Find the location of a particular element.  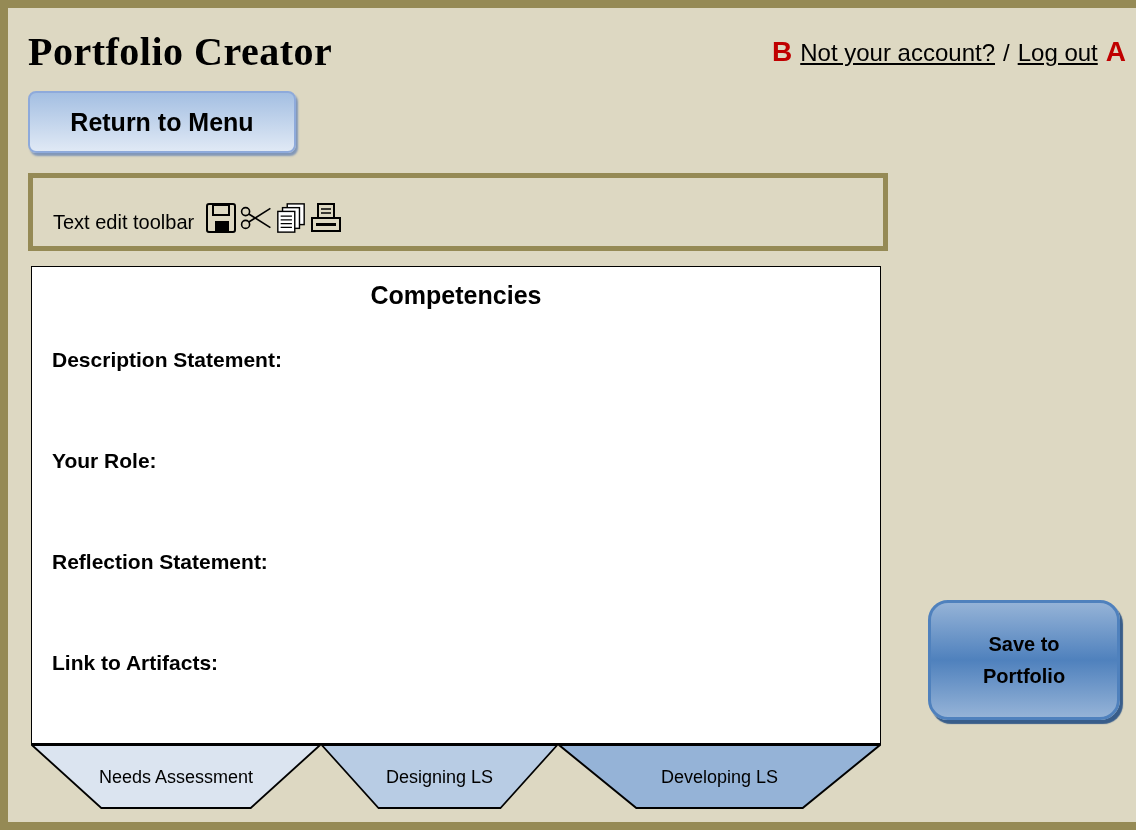

tab: Needs Assessment is located at coordinates (176, 777).